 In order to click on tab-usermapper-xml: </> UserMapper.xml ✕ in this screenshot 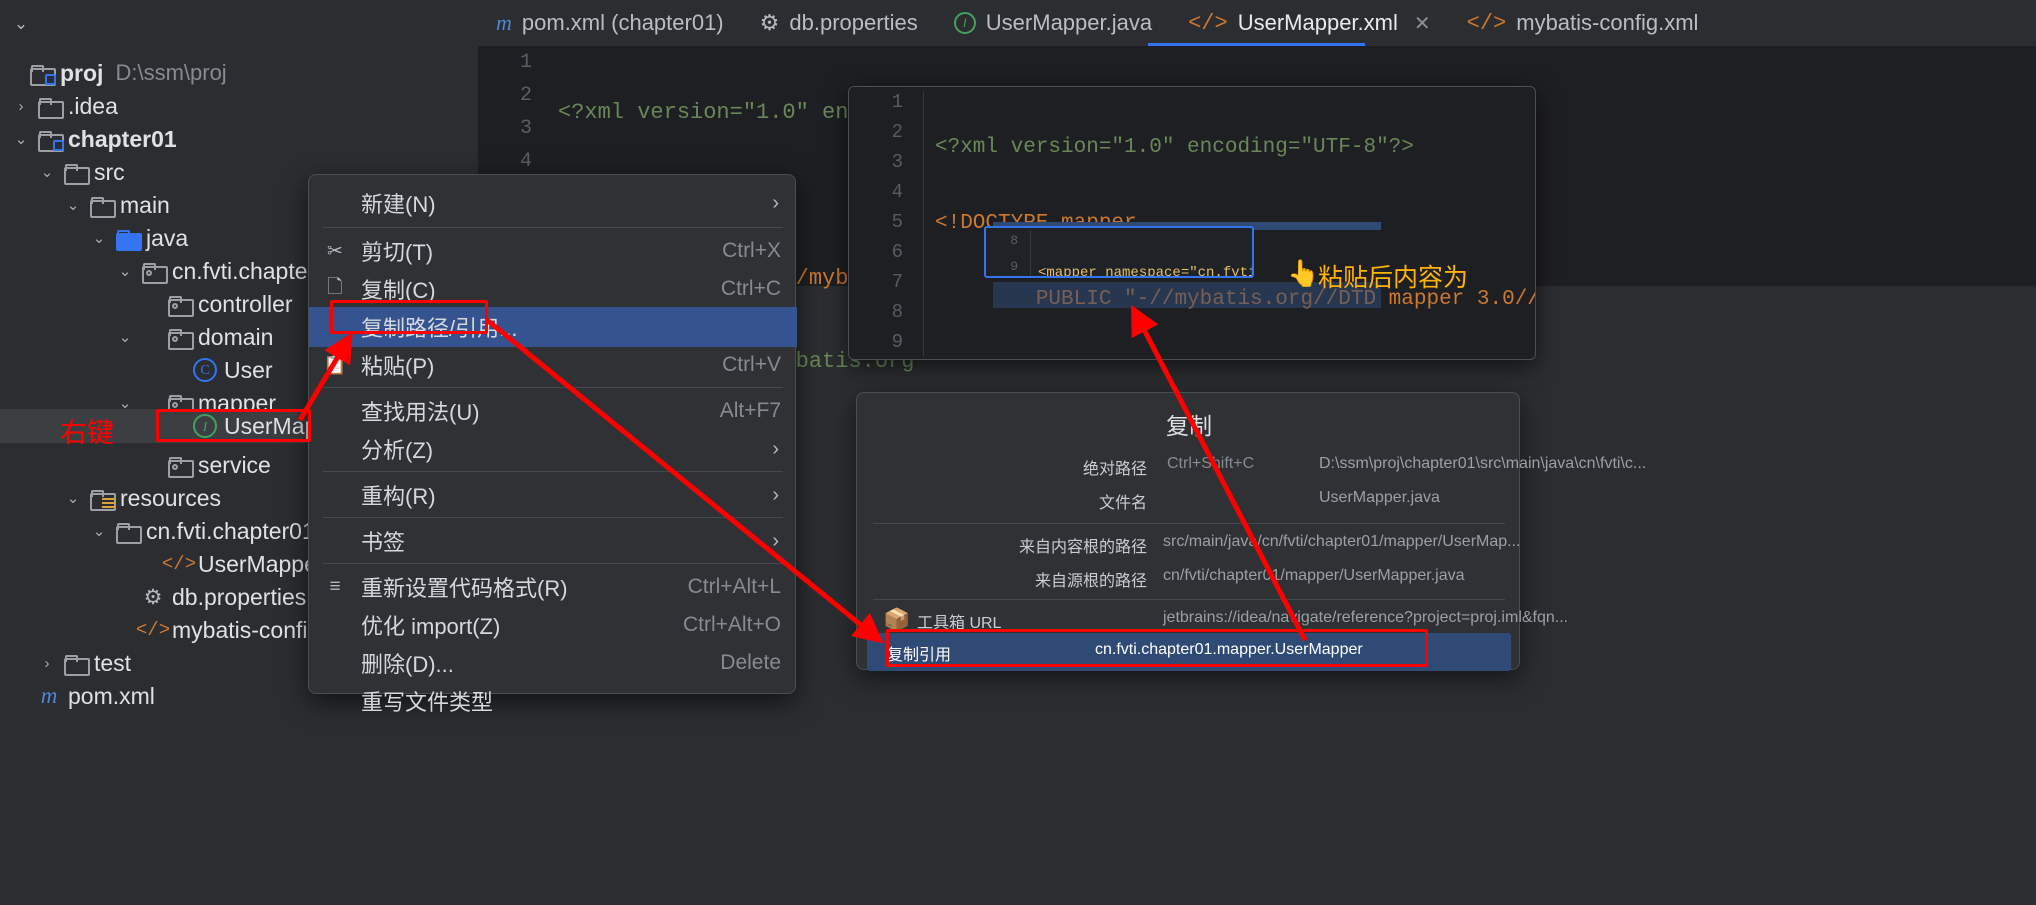, I will do `click(1309, 23)`.